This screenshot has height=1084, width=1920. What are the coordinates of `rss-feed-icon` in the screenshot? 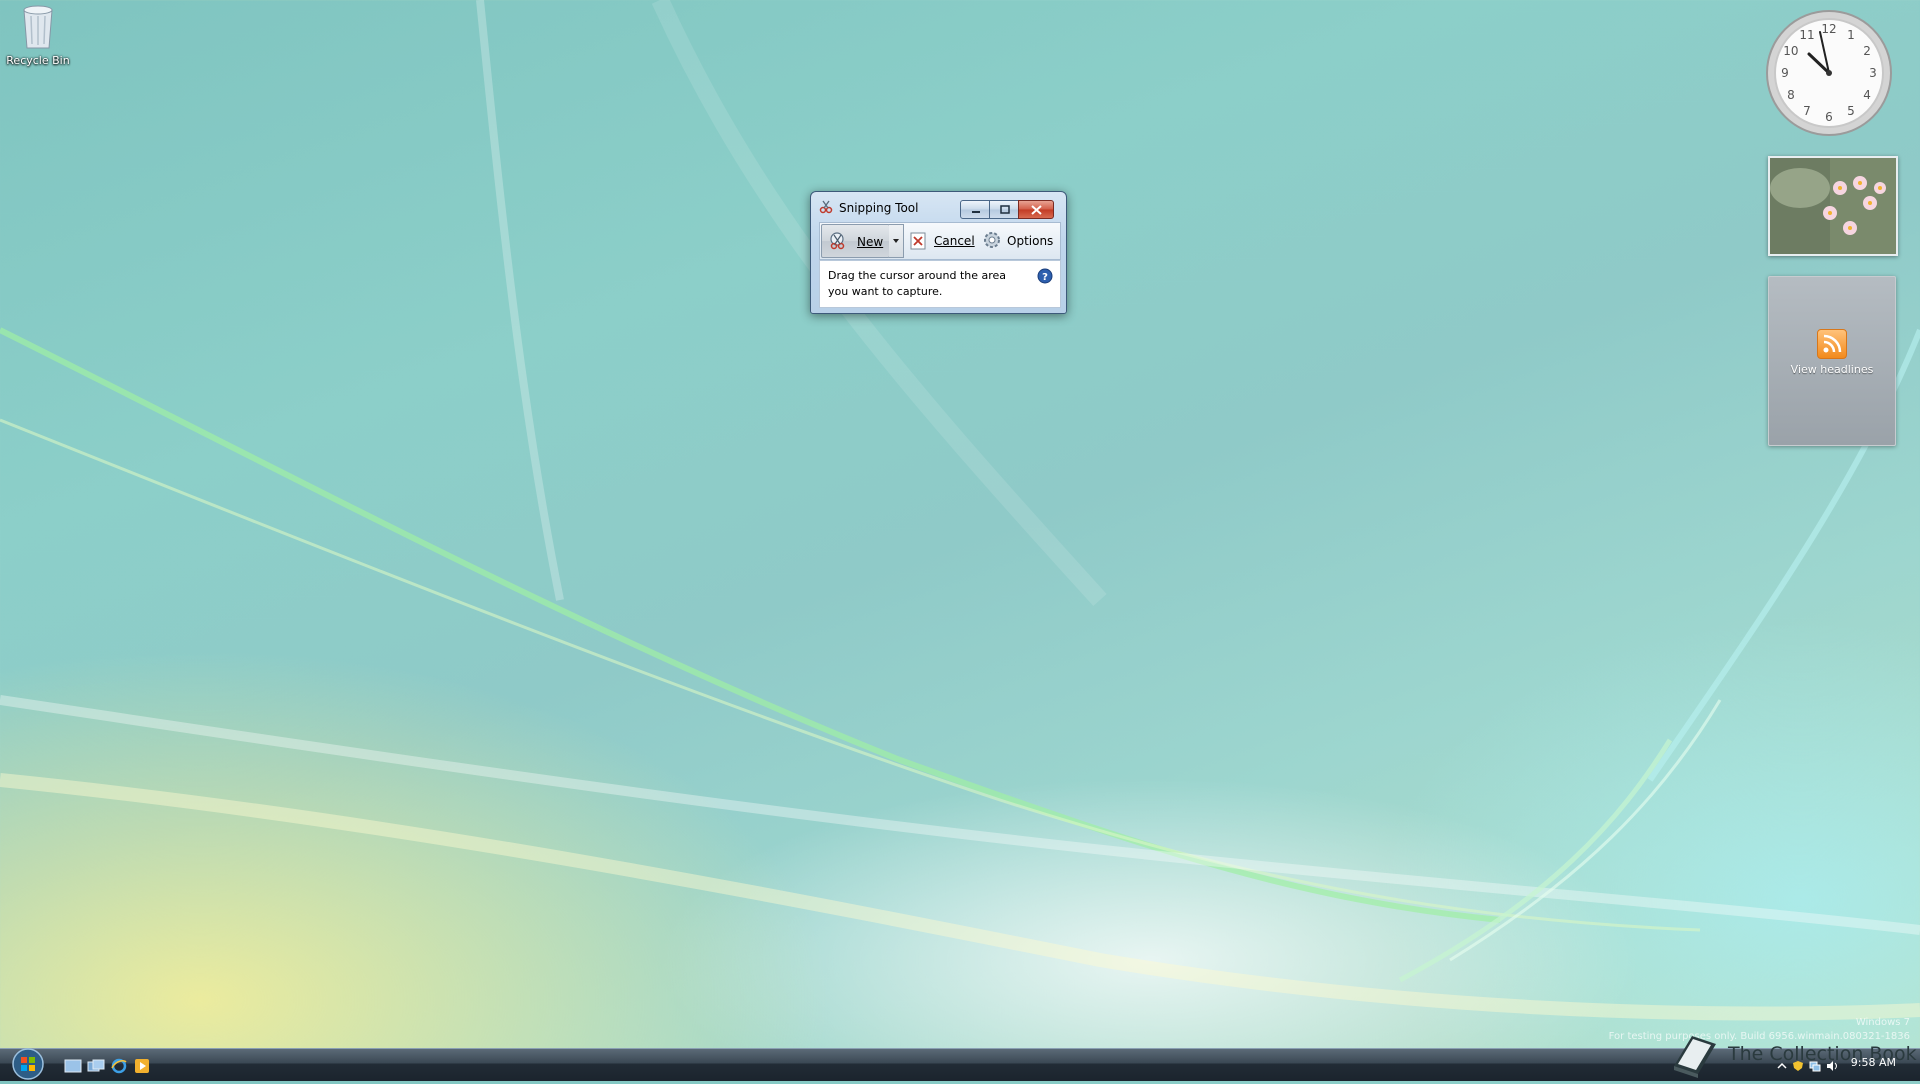 It's located at (1832, 344).